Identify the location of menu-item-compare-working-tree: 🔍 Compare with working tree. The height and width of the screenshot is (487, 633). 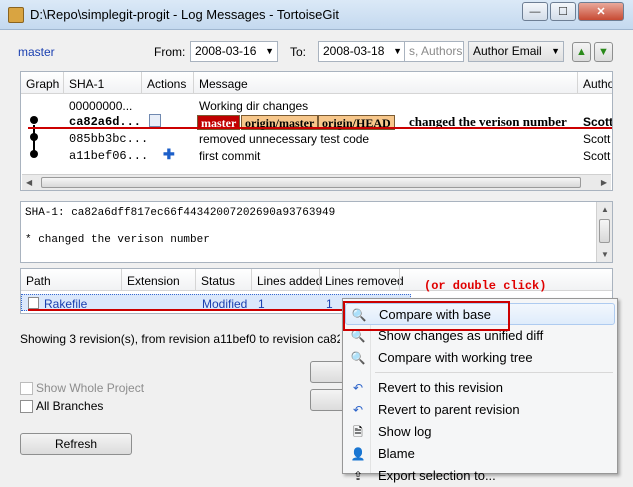
(480, 358).